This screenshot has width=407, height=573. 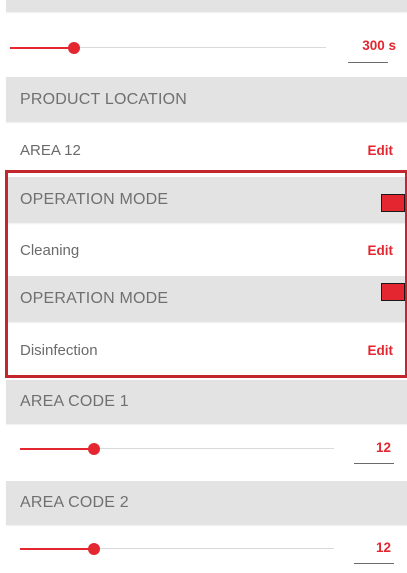 What do you see at coordinates (368, 447) in the screenshot?
I see `area-code-1-value: 12` at bounding box center [368, 447].